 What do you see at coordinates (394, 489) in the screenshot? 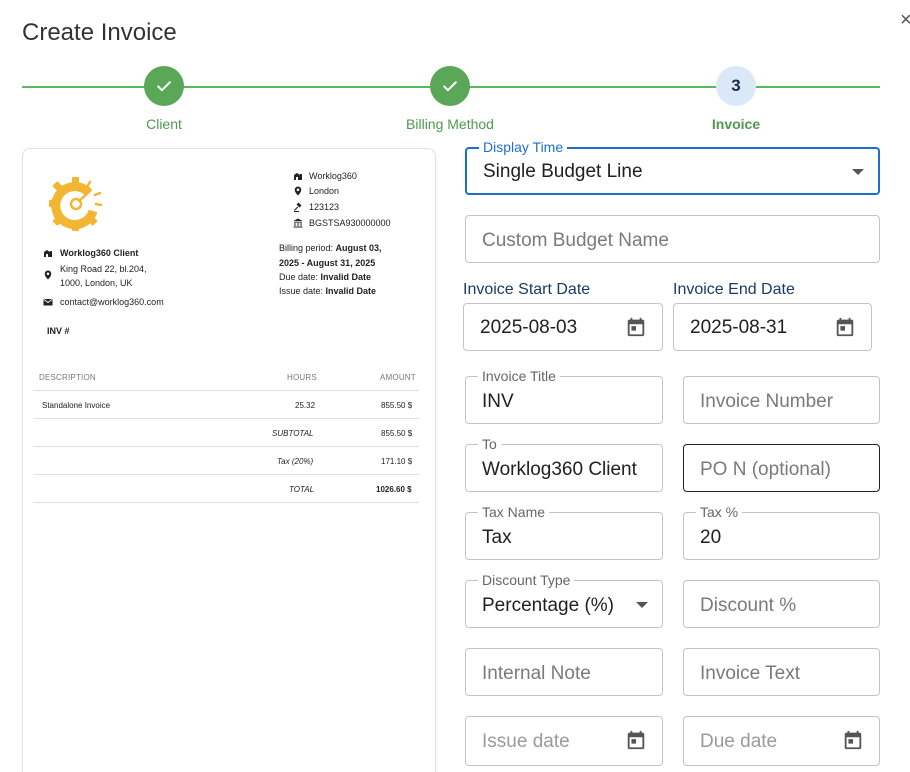
I see `total-value: 1026.60 $` at bounding box center [394, 489].